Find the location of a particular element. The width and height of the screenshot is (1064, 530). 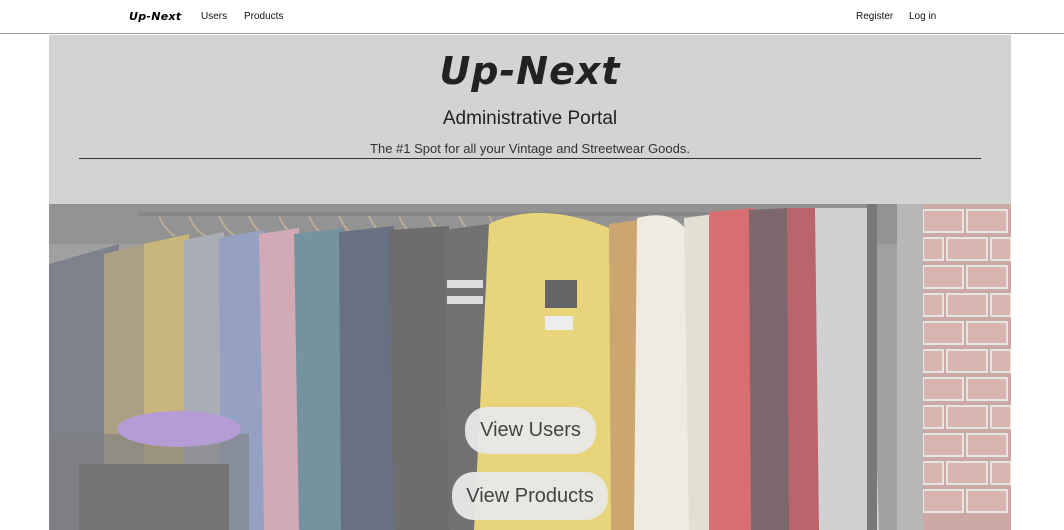

nav-link-products: Products is located at coordinates (263, 16).